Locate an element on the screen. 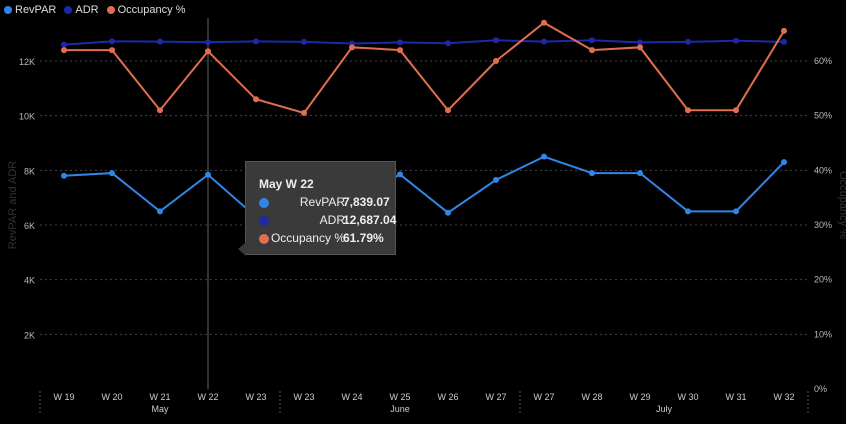 This screenshot has width=846, height=424. x-tick-label: W 19 is located at coordinates (63, 397).